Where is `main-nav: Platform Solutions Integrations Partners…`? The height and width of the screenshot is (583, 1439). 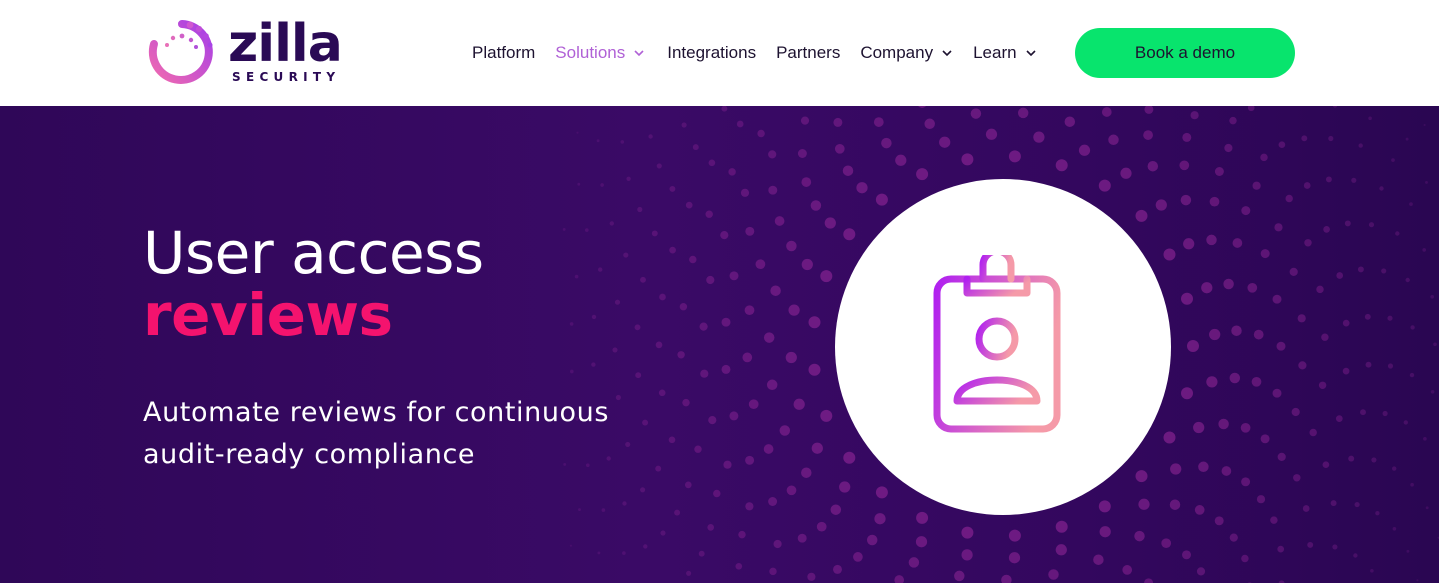
main-nav: Platform Solutions Integrations Partners… is located at coordinates (754, 53).